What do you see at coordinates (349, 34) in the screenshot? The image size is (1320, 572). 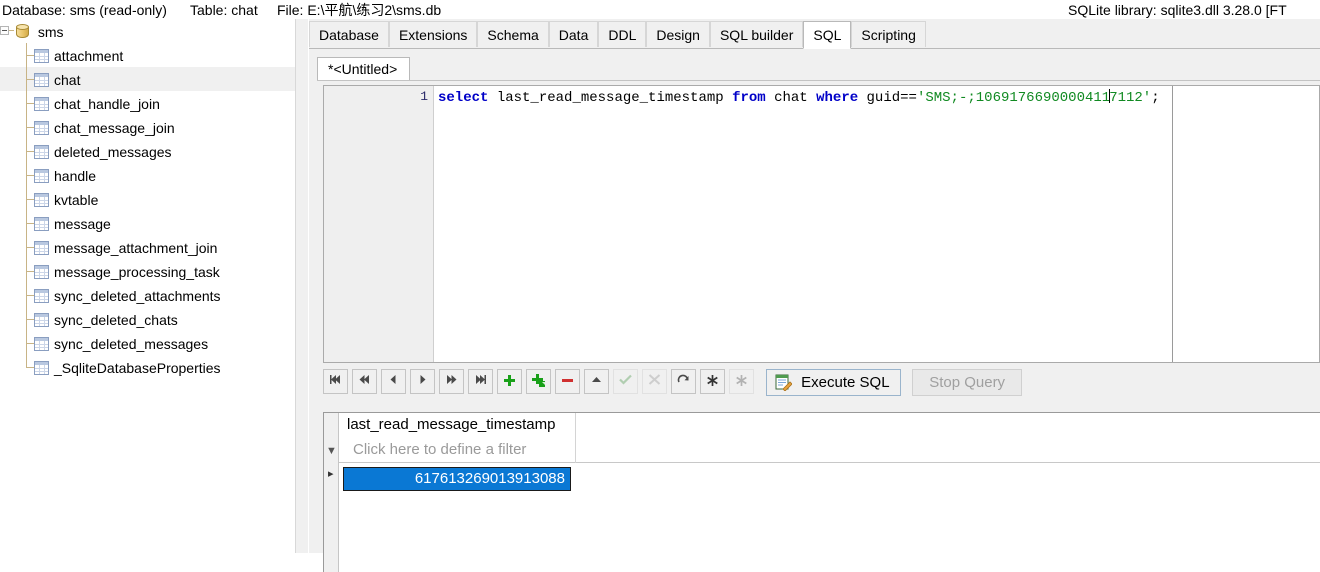 I see `tab-database: Database` at bounding box center [349, 34].